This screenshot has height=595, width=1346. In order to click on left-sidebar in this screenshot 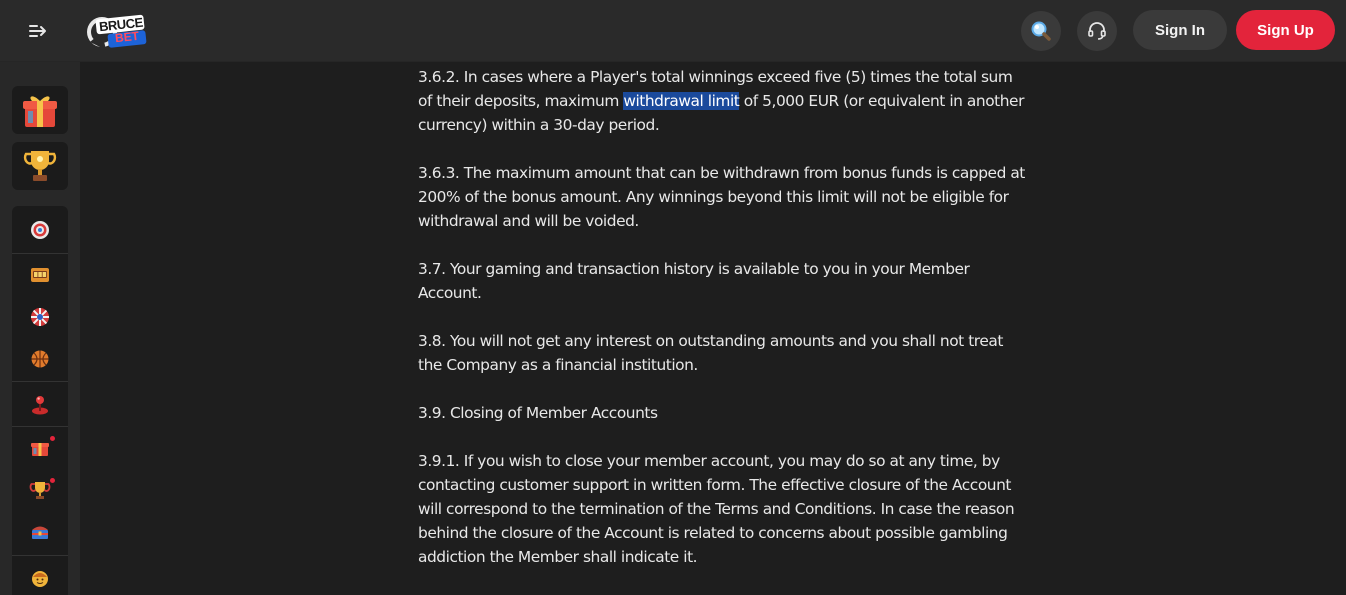, I will do `click(40, 328)`.